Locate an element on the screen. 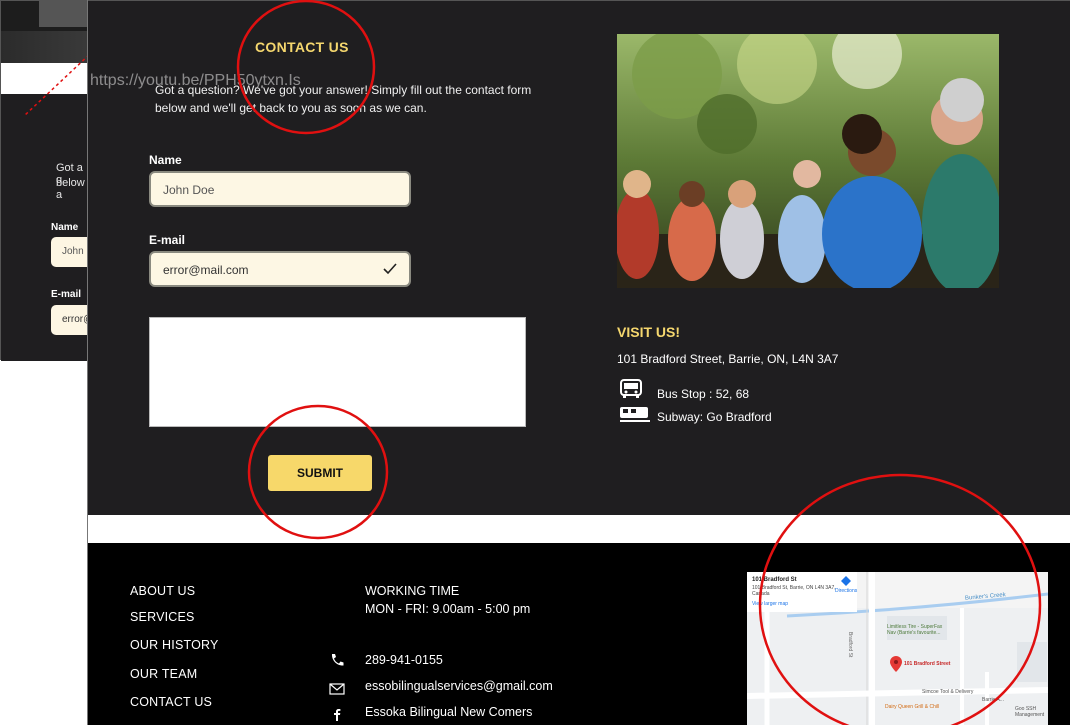  footer-link-history: OUR HISTORY is located at coordinates (174, 645).